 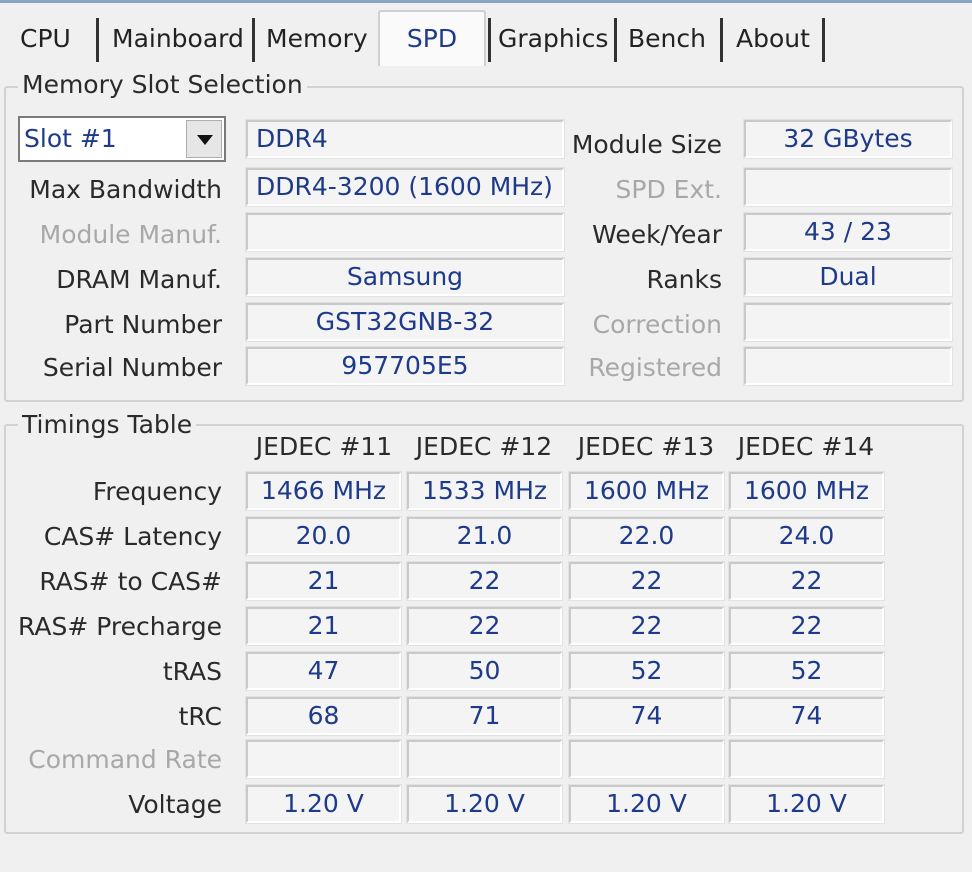 What do you see at coordinates (53, 39) in the screenshot?
I see `tab-cpu: CPU` at bounding box center [53, 39].